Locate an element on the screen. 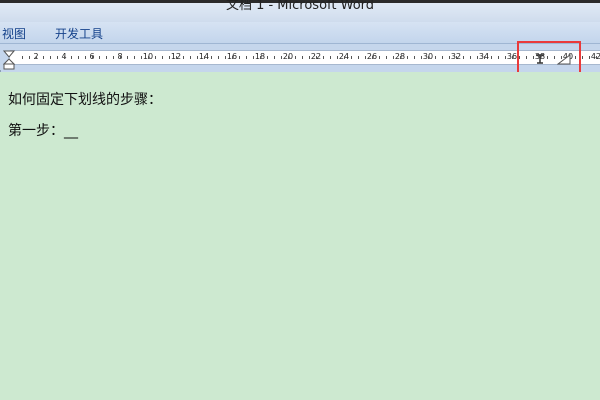 The width and height of the screenshot is (600, 400). title-bar: 文档 1 - Microsoft Word is located at coordinates (300, 11).